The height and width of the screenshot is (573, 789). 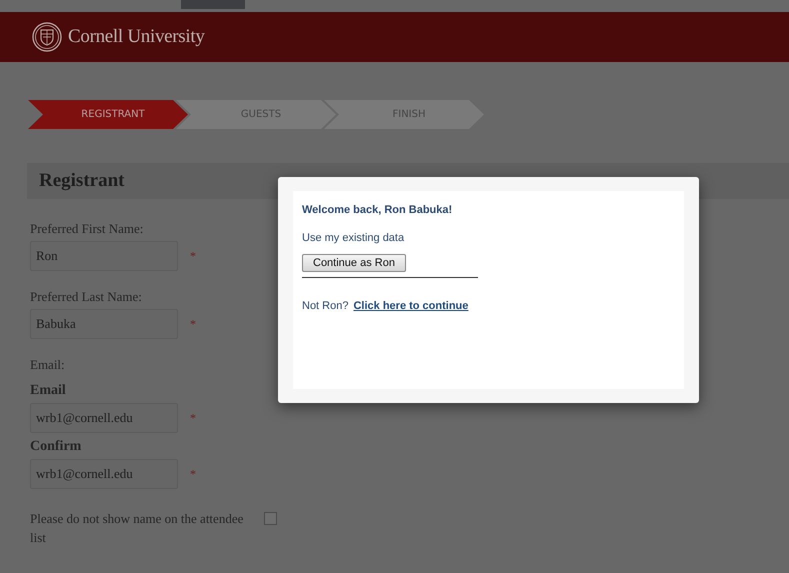 What do you see at coordinates (213, 4) in the screenshot?
I see `tab-marker` at bounding box center [213, 4].